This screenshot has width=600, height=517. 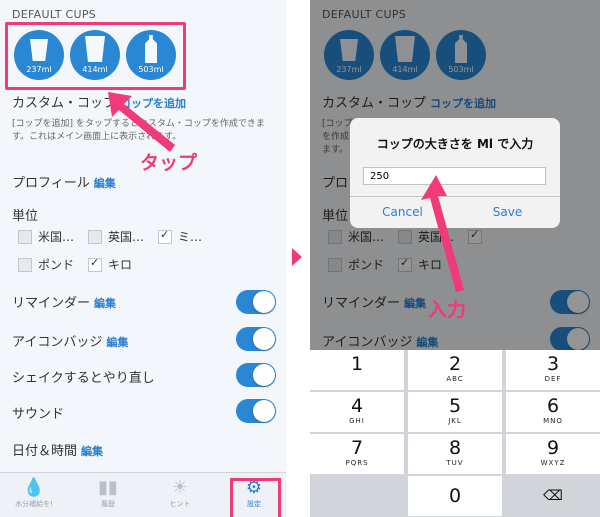 What do you see at coordinates (297, 257) in the screenshot?
I see `transition-arrow` at bounding box center [297, 257].